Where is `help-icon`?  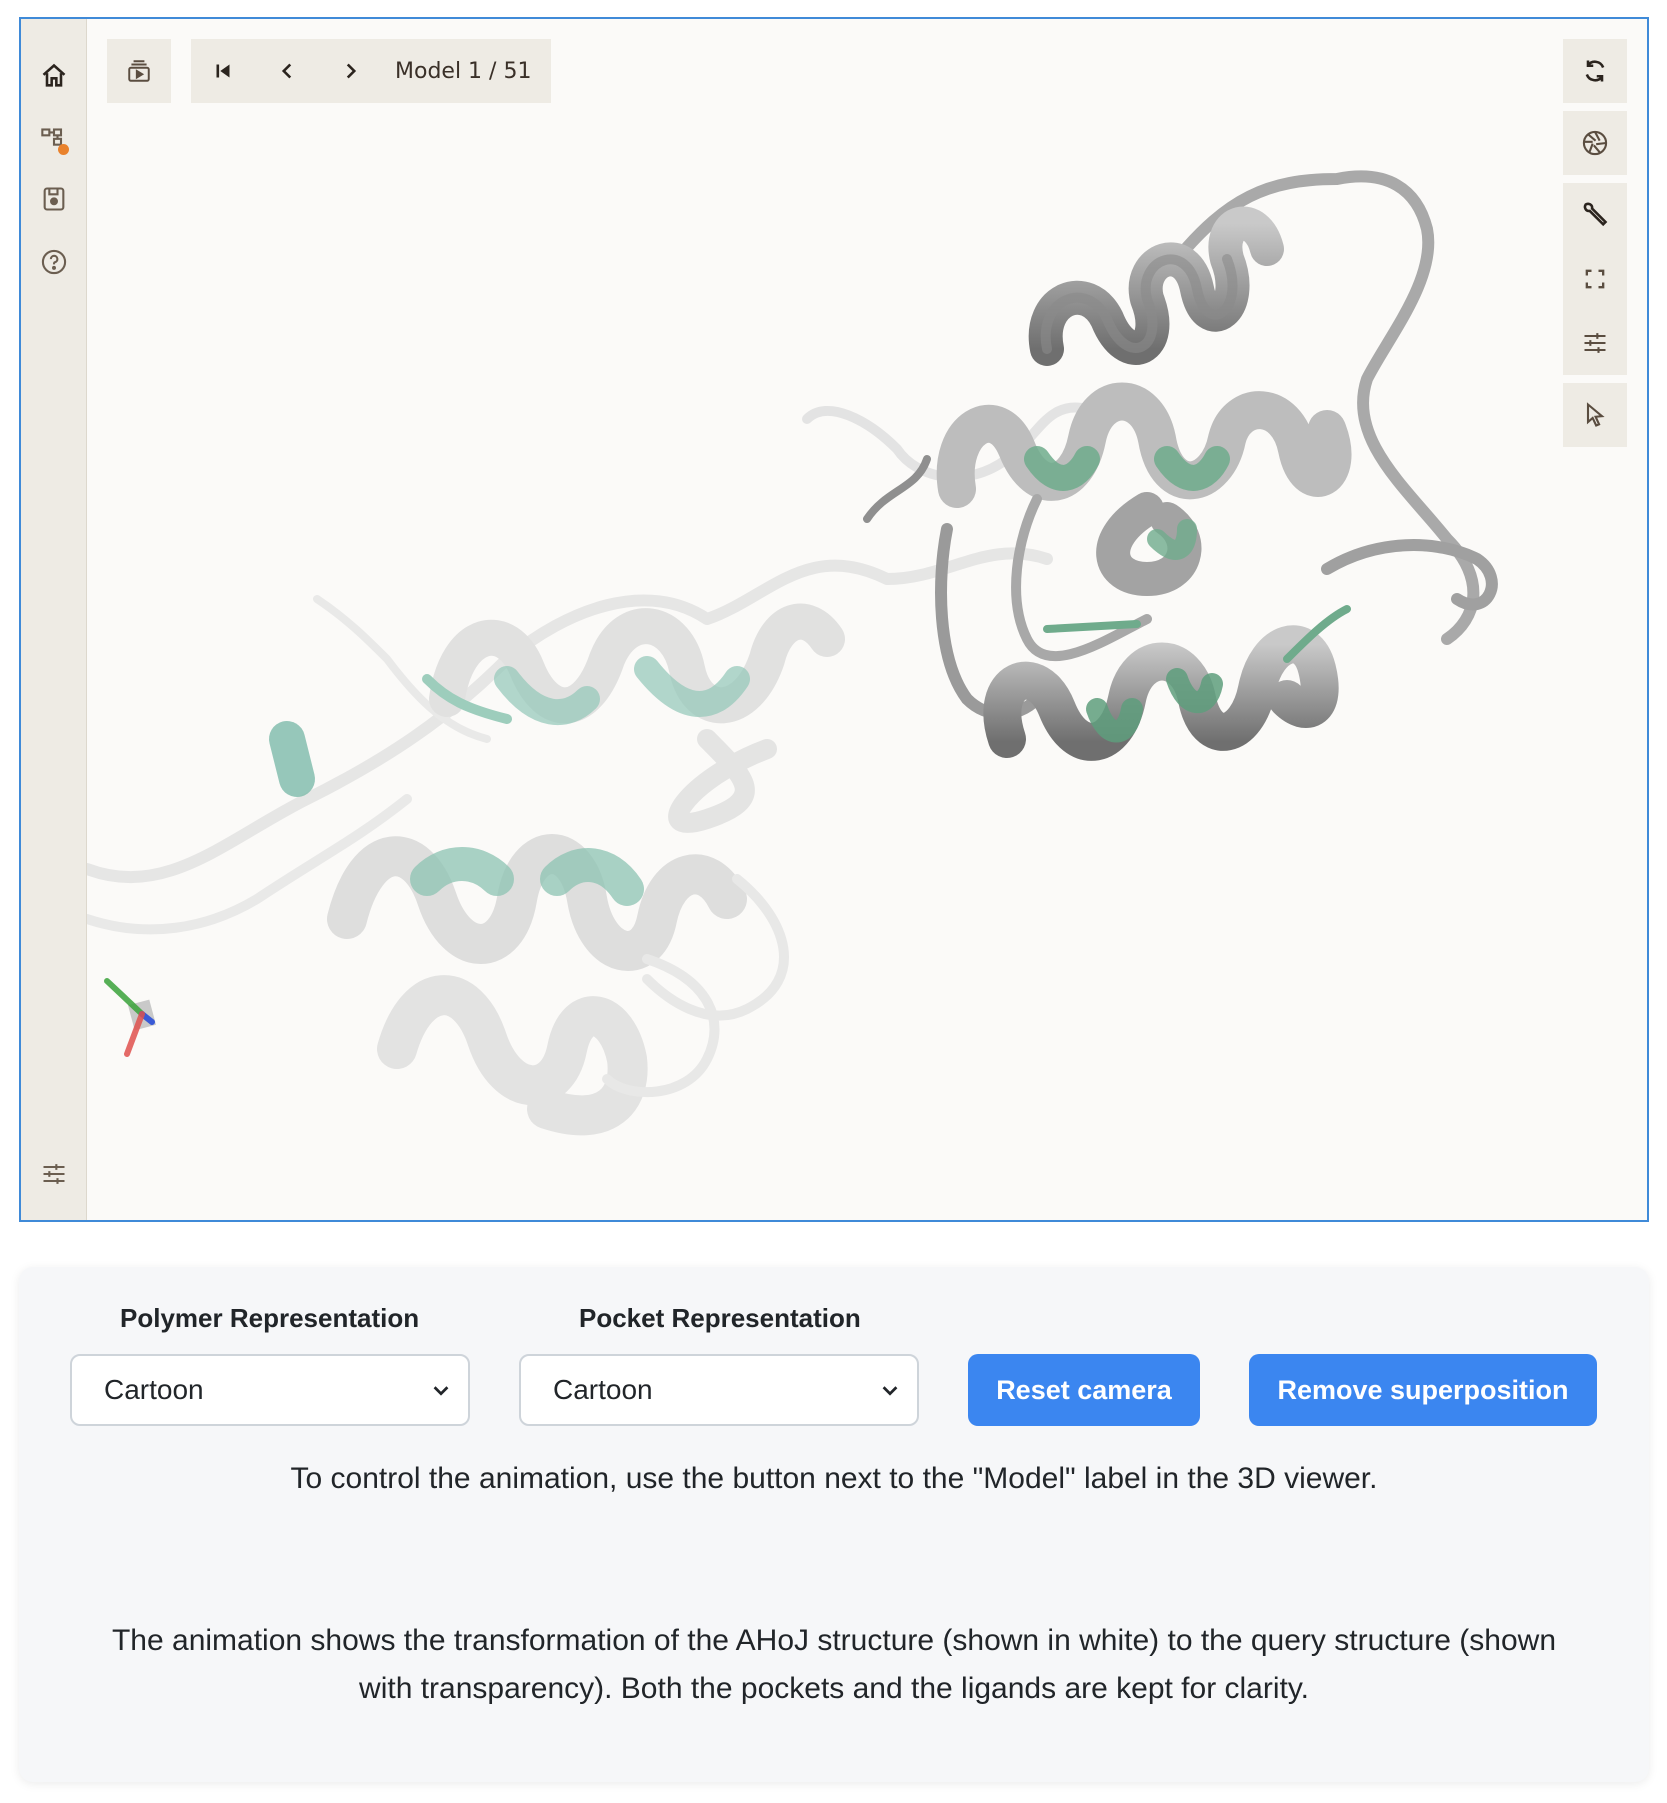
help-icon is located at coordinates (54, 262).